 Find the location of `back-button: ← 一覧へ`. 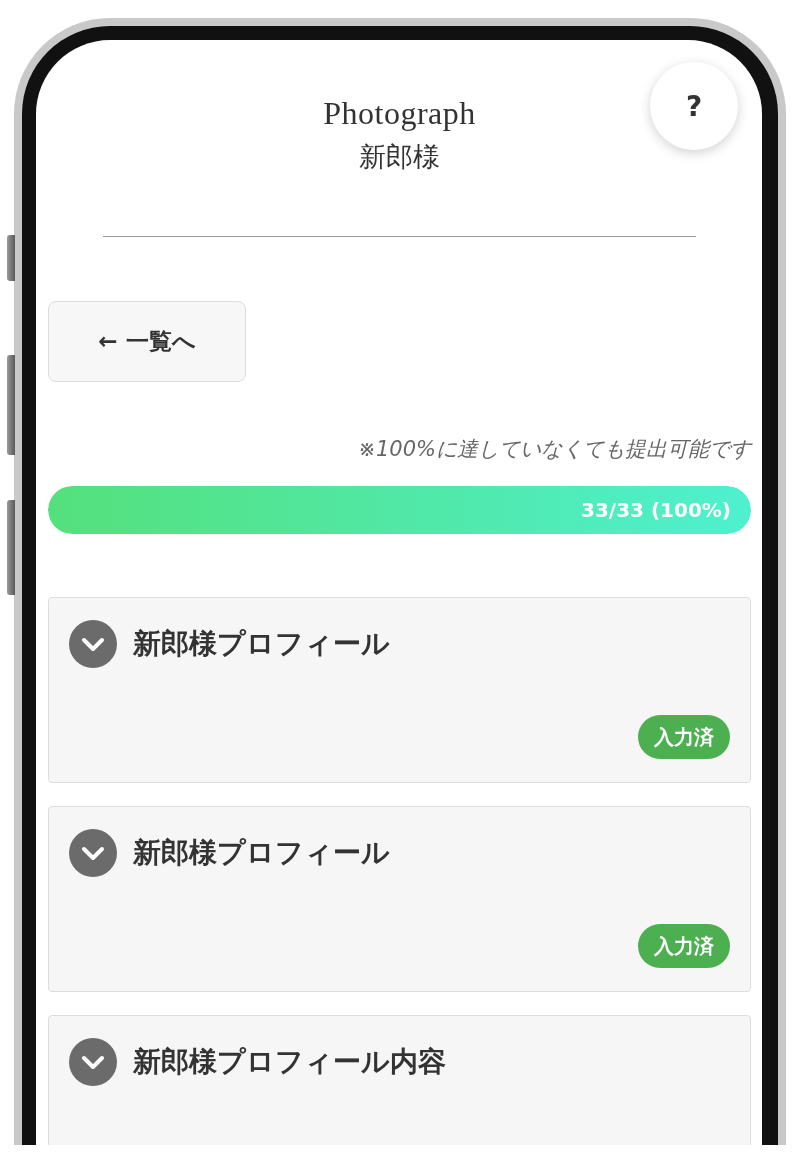

back-button: ← 一覧へ is located at coordinates (147, 341).